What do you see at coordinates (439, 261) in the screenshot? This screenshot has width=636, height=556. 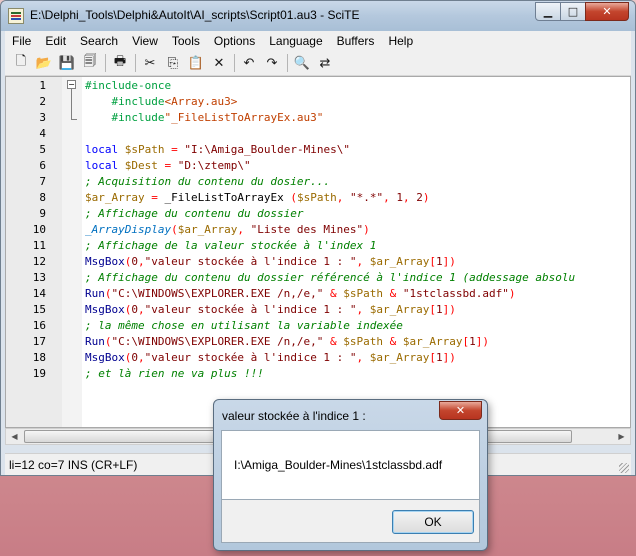 I see `code-token: 1` at bounding box center [439, 261].